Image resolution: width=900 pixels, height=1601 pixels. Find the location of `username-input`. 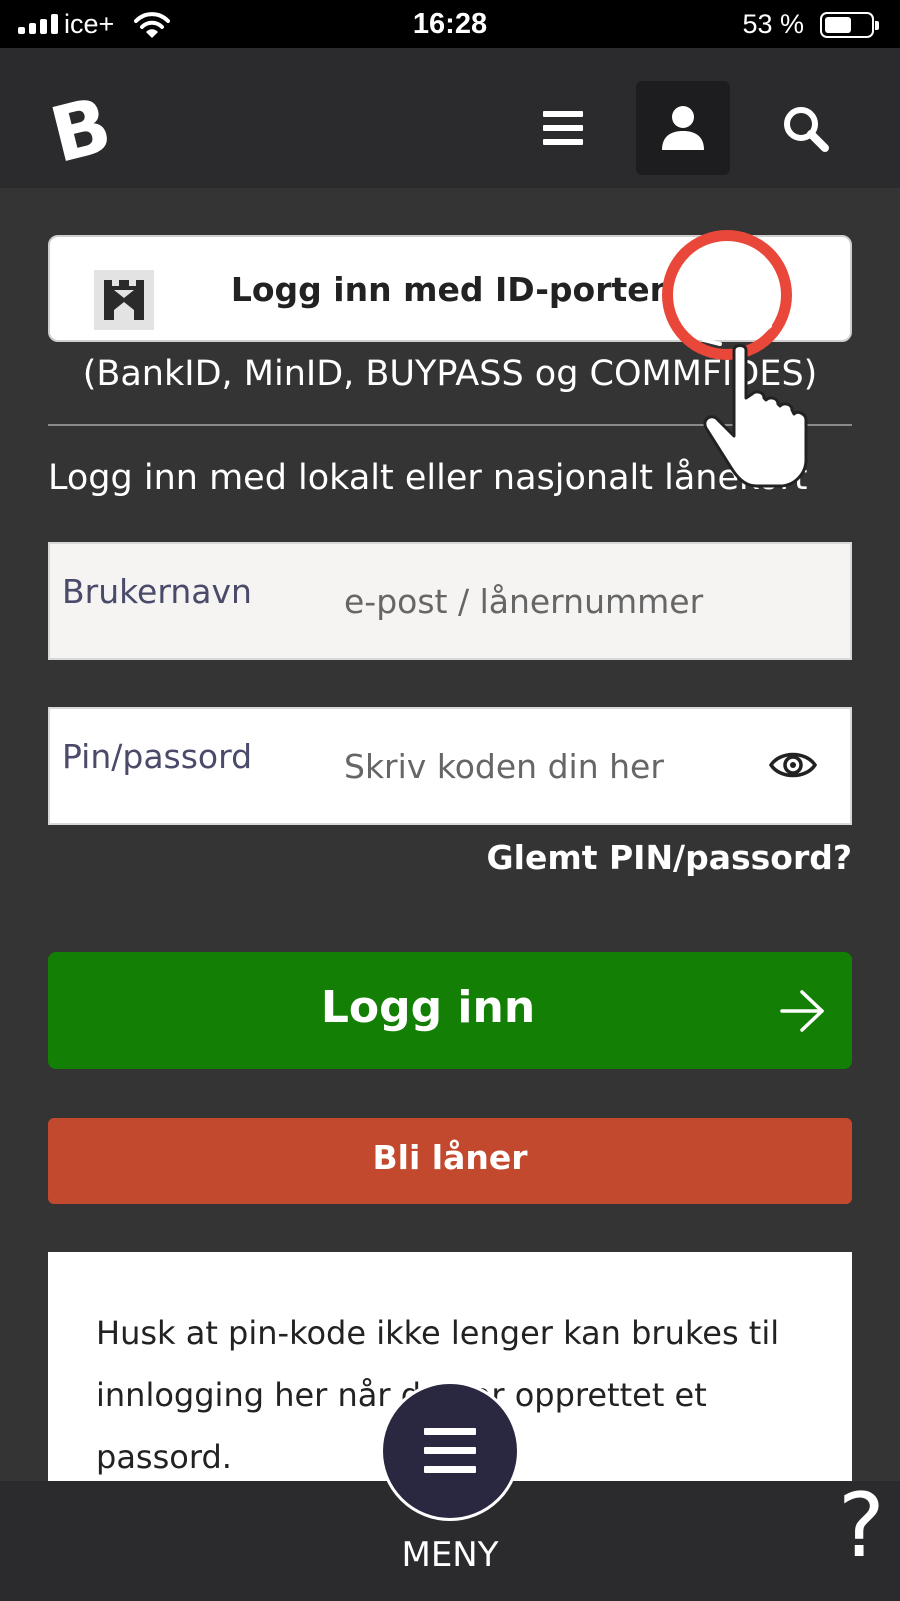

username-input is located at coordinates (554, 601).